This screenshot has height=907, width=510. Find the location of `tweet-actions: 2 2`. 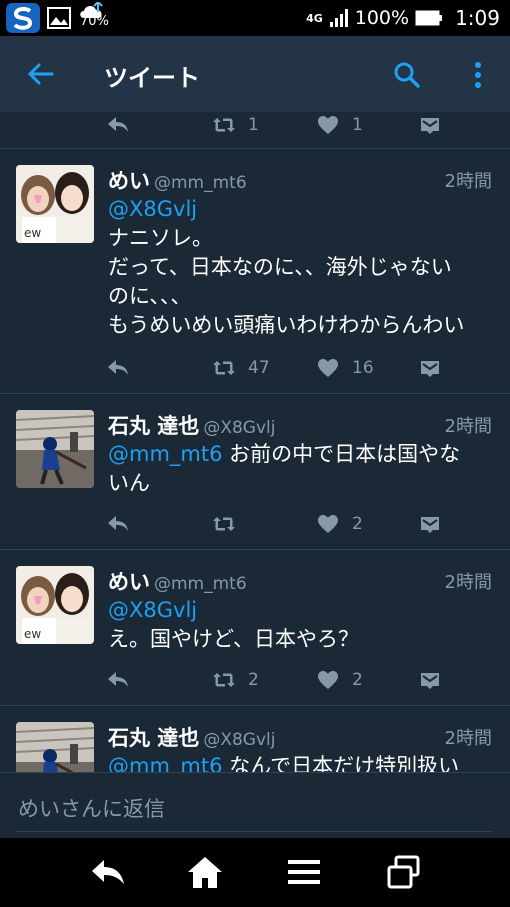

tweet-actions: 2 2 is located at coordinates (276, 680).